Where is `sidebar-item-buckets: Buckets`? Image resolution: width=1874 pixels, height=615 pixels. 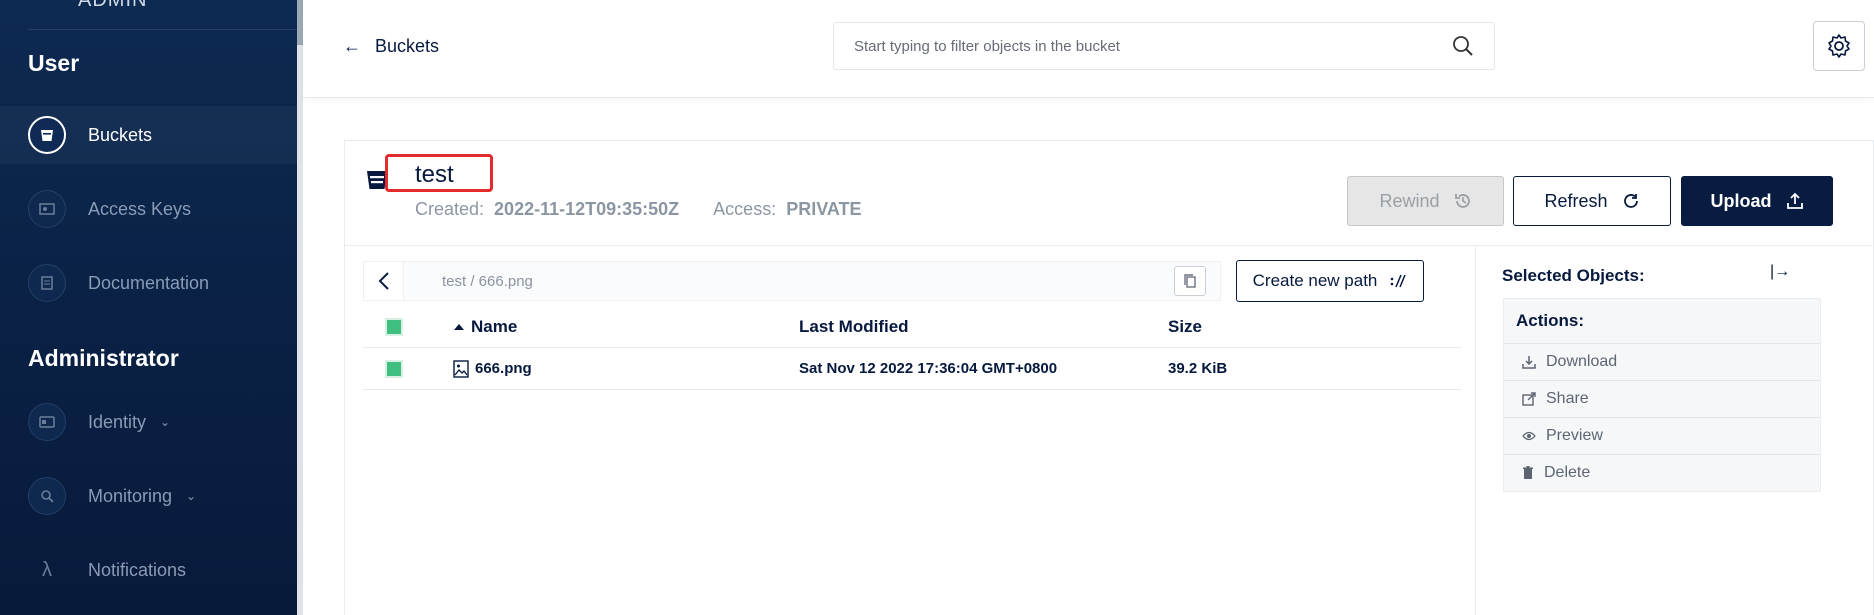 sidebar-item-buckets: Buckets is located at coordinates (150, 135).